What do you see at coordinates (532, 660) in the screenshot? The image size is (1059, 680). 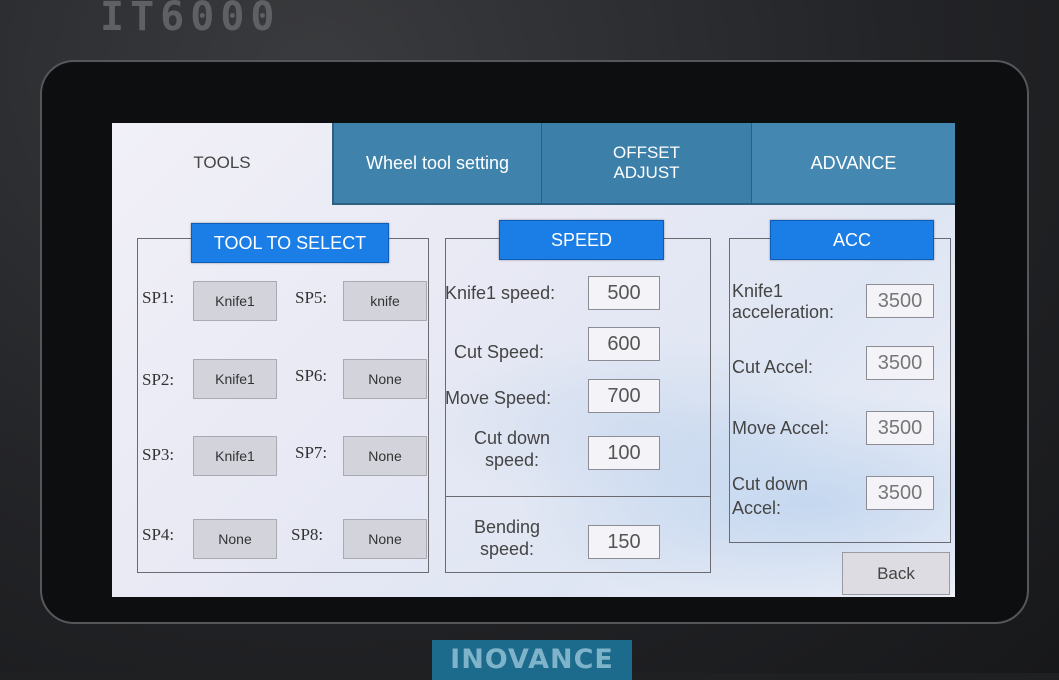 I see `device-brand-logo: INOVANCE` at bounding box center [532, 660].